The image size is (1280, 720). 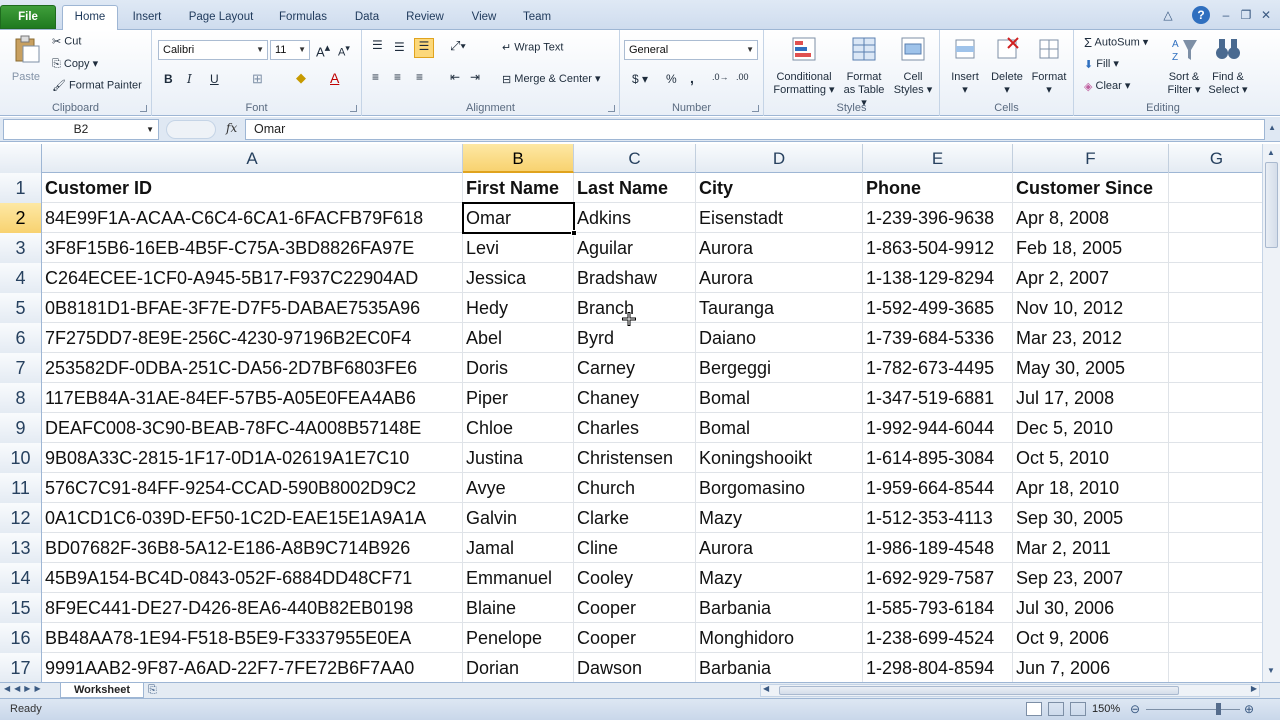 I want to click on cell: Apr 18, 2010, so click(x=1091, y=488).